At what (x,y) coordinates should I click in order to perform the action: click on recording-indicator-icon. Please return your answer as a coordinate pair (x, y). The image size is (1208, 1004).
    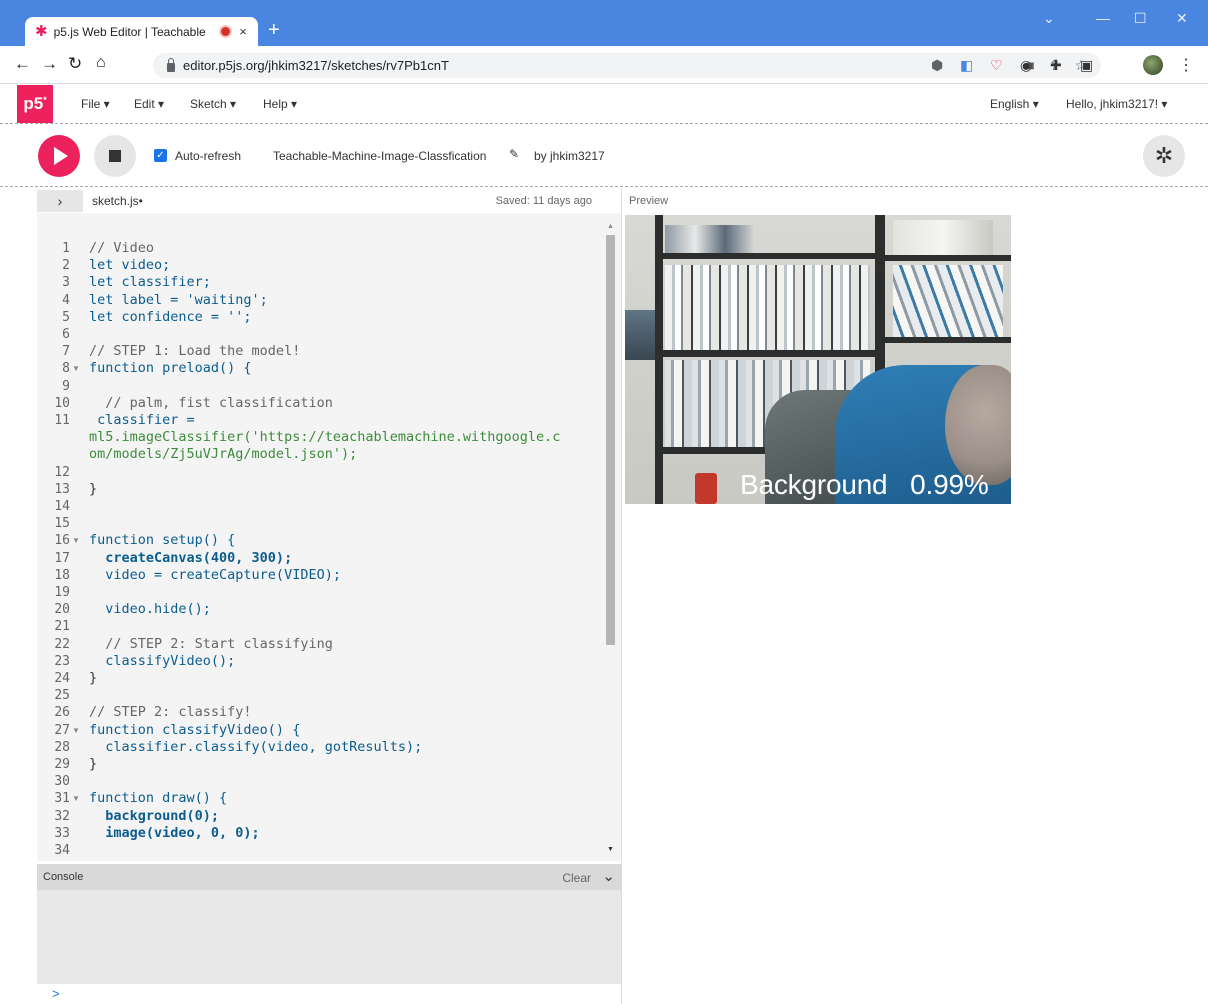
    Looking at the image, I should click on (225, 31).